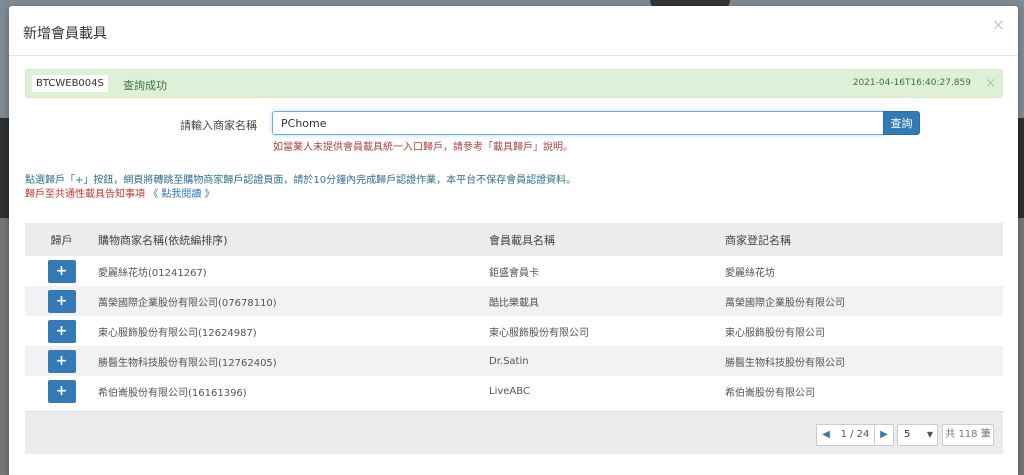 This screenshot has height=475, width=1024. Describe the element at coordinates (607, 239) in the screenshot. I see `header-carrier-name: 會員載具名稱` at that location.